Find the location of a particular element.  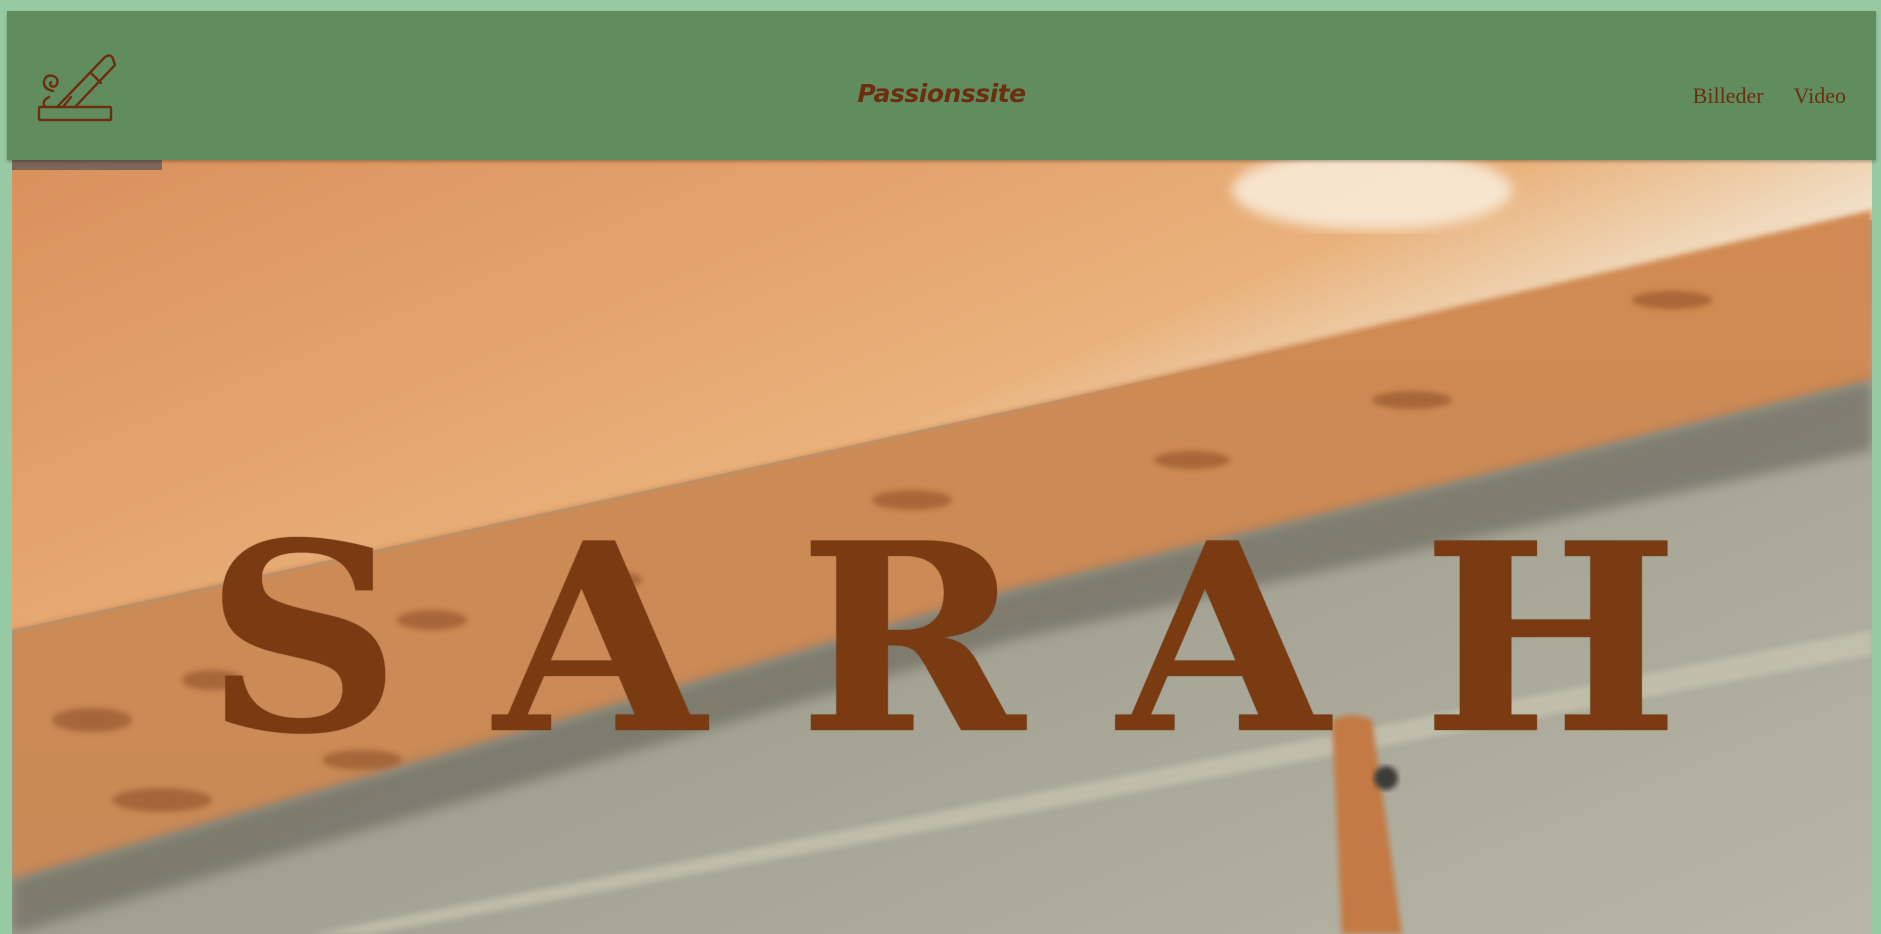

site-title: Passionssite is located at coordinates (941, 93).